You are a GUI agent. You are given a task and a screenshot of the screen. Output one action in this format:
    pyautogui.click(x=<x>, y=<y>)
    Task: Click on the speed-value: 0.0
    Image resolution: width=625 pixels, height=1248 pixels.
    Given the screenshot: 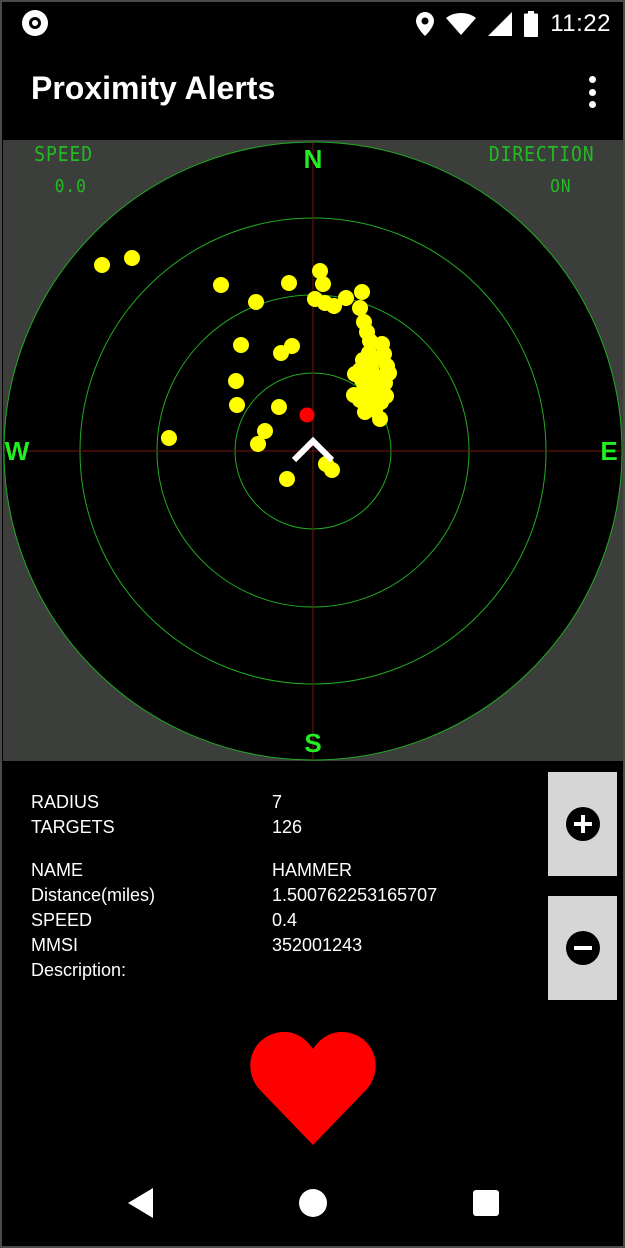 What is the action you would take?
    pyautogui.click(x=70, y=186)
    